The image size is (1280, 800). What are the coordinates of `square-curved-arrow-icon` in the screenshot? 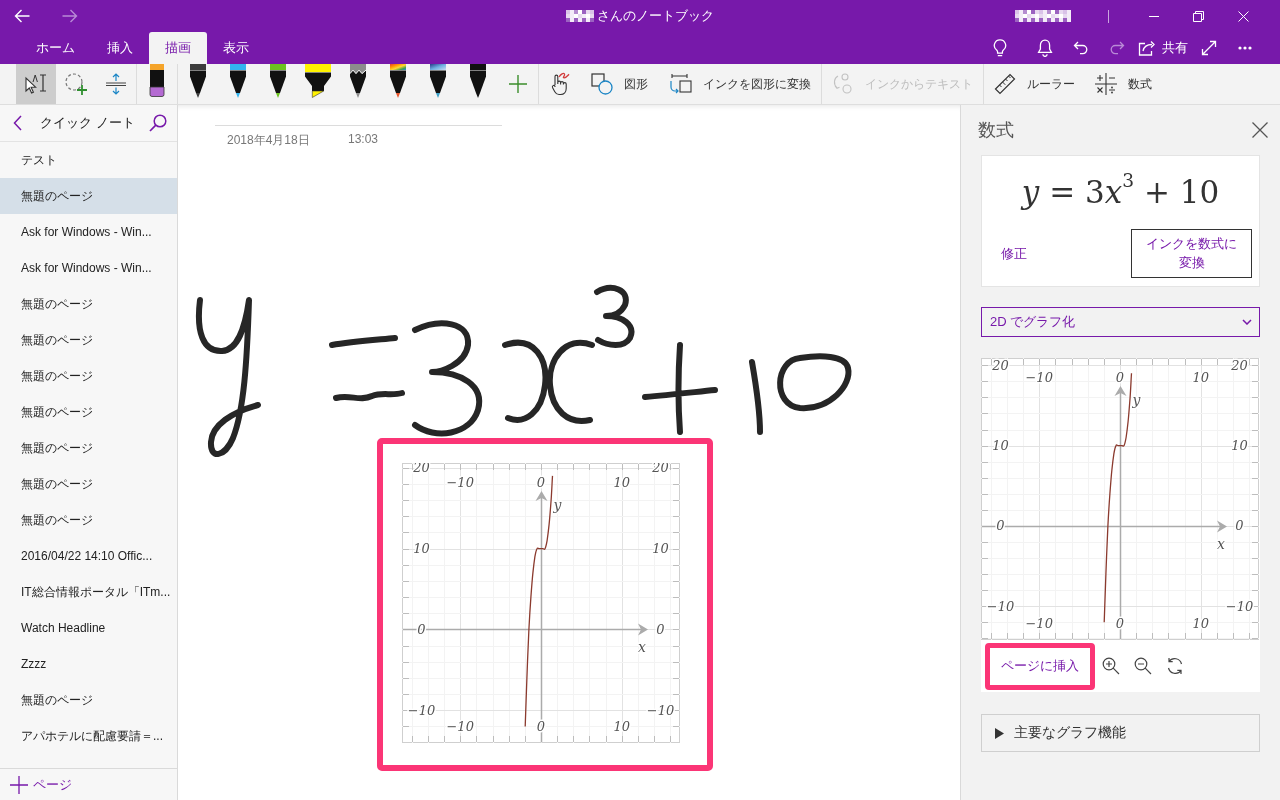 It's located at (680, 84).